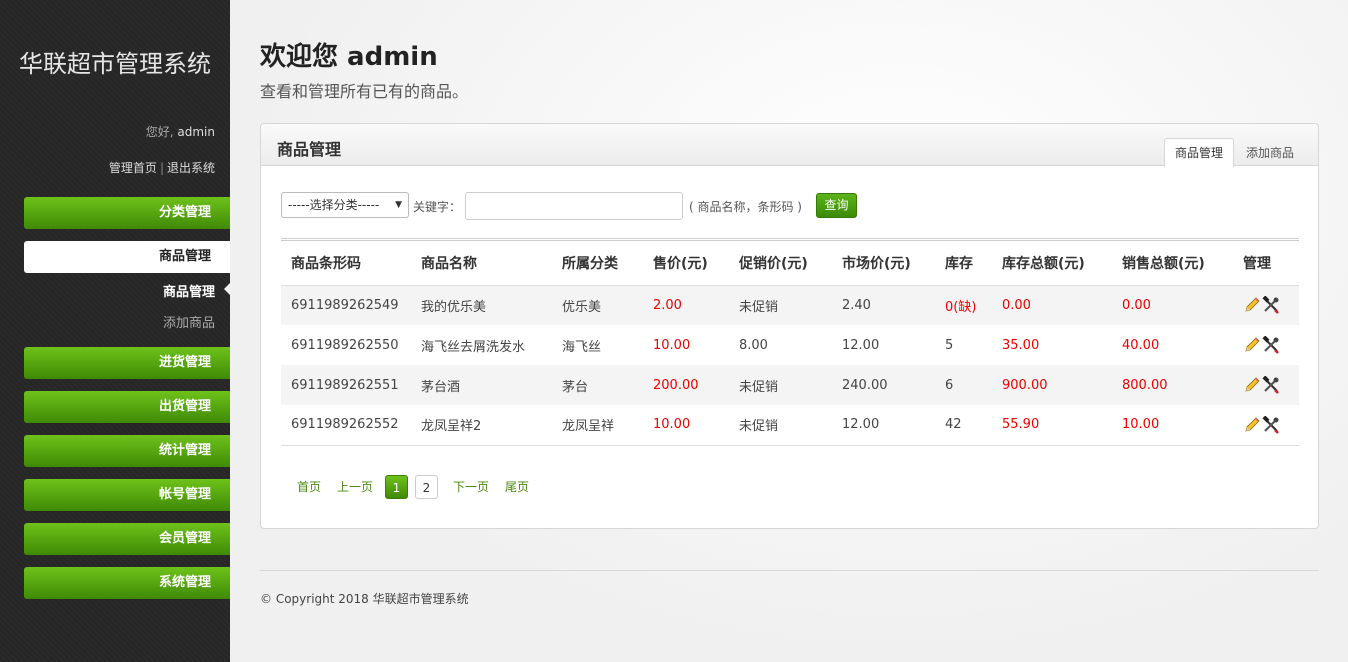  What do you see at coordinates (159, 132) in the screenshot?
I see `greeting-prefix: 您好,` at bounding box center [159, 132].